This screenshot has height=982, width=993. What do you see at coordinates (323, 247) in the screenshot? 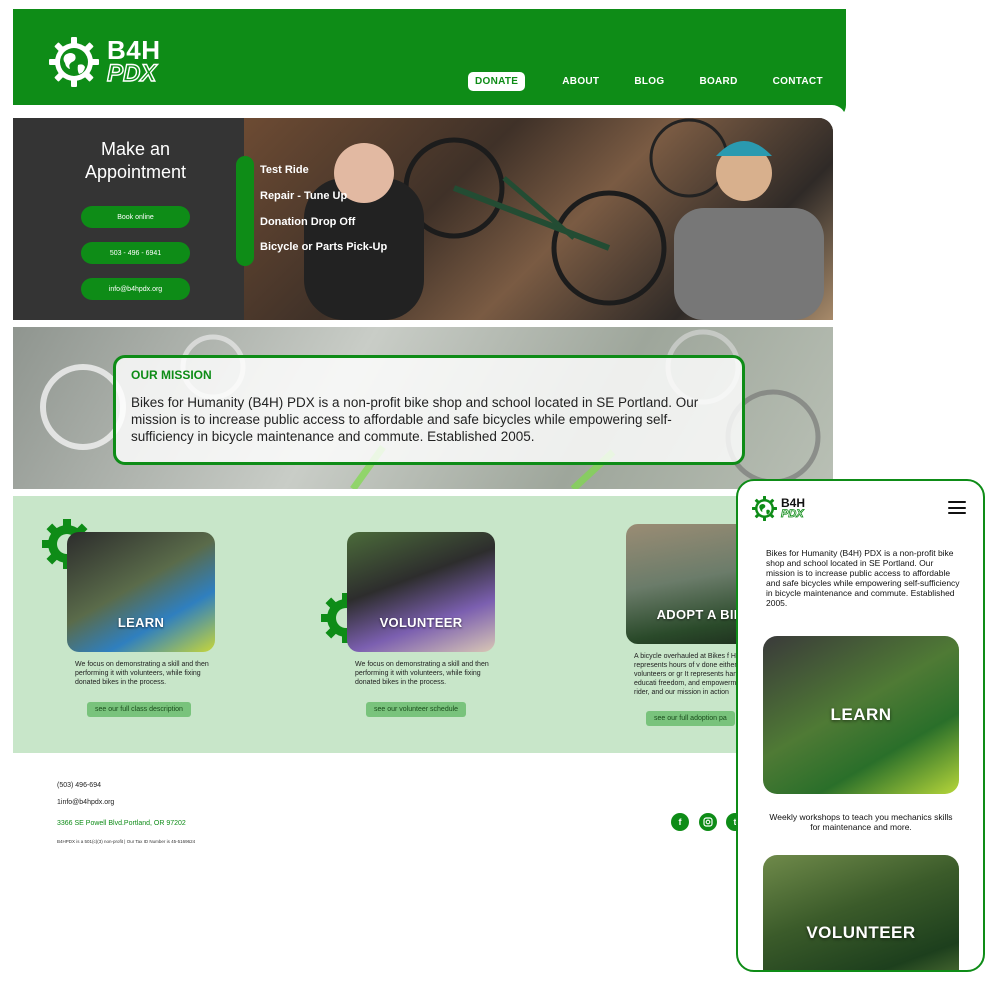
I see `service-pickup: Bicycle or Parts Pick-Up` at bounding box center [323, 247].